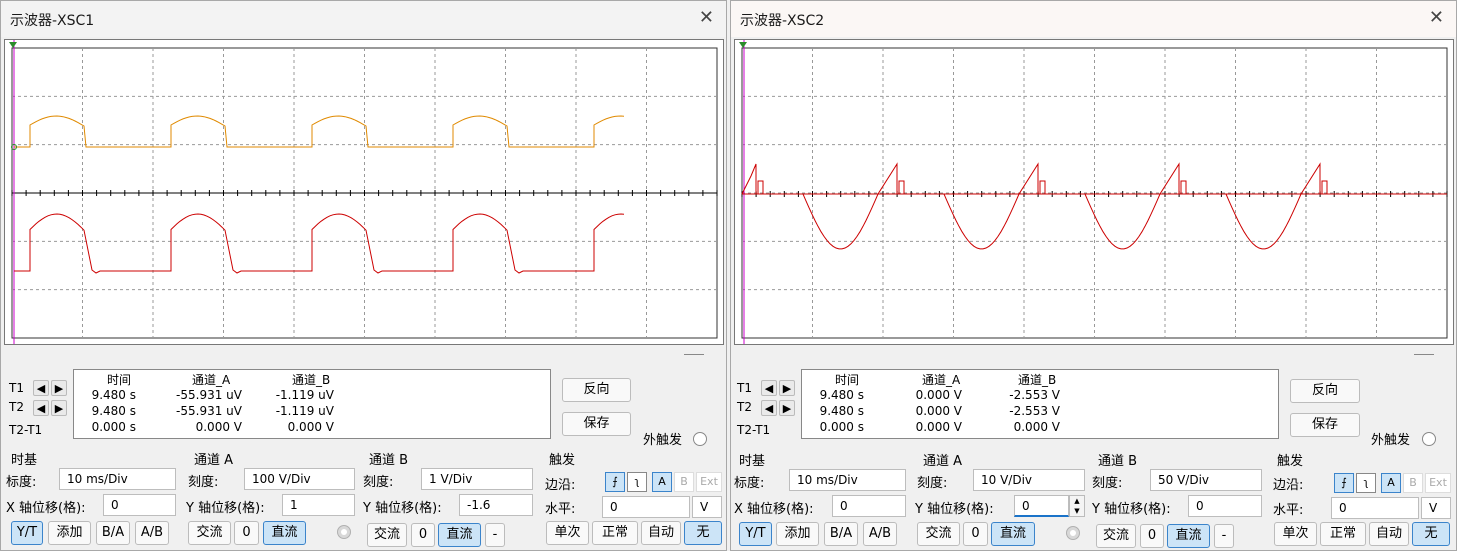  What do you see at coordinates (214, 460) in the screenshot?
I see `channel-a-title: 通道 A` at bounding box center [214, 460].